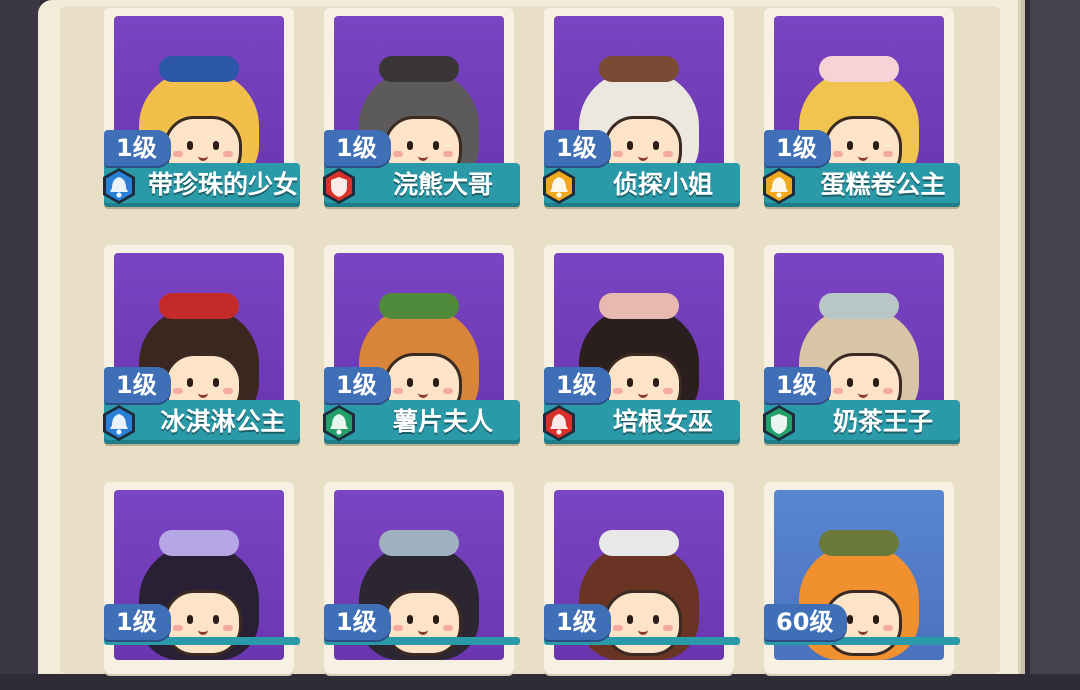  I want to click on name-bar: 奶茶王子, so click(861, 422).